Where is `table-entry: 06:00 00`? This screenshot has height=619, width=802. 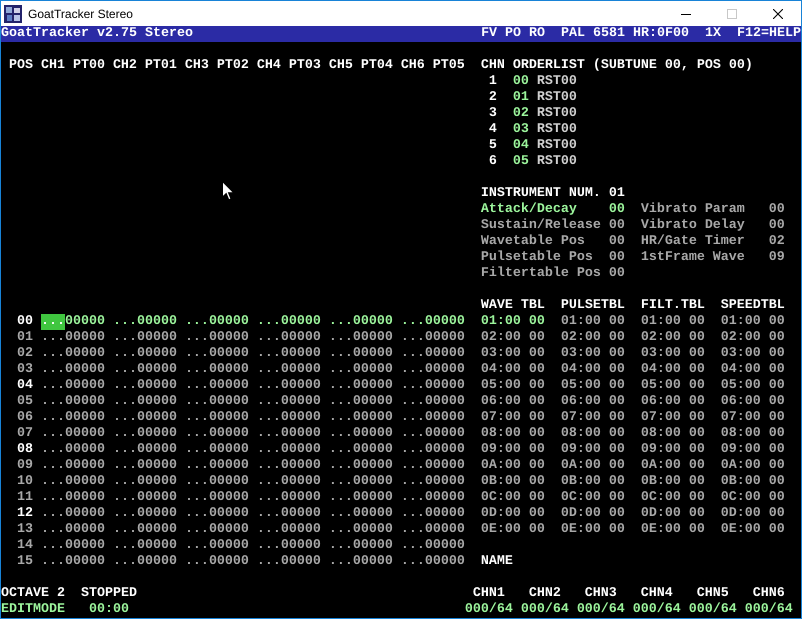 table-entry: 06:00 00 is located at coordinates (592, 402).